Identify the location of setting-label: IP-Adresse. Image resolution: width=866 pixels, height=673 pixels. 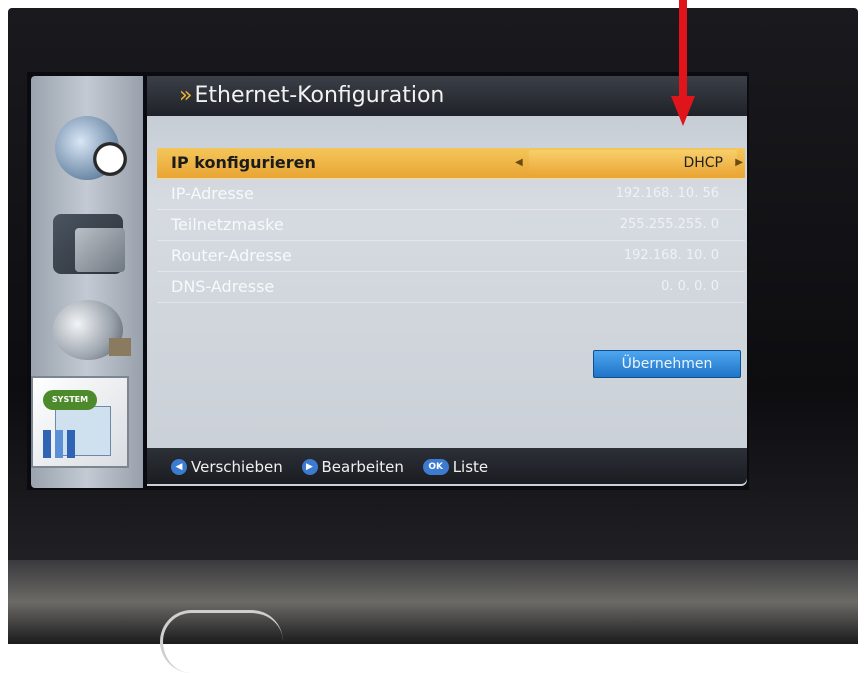
(212, 193).